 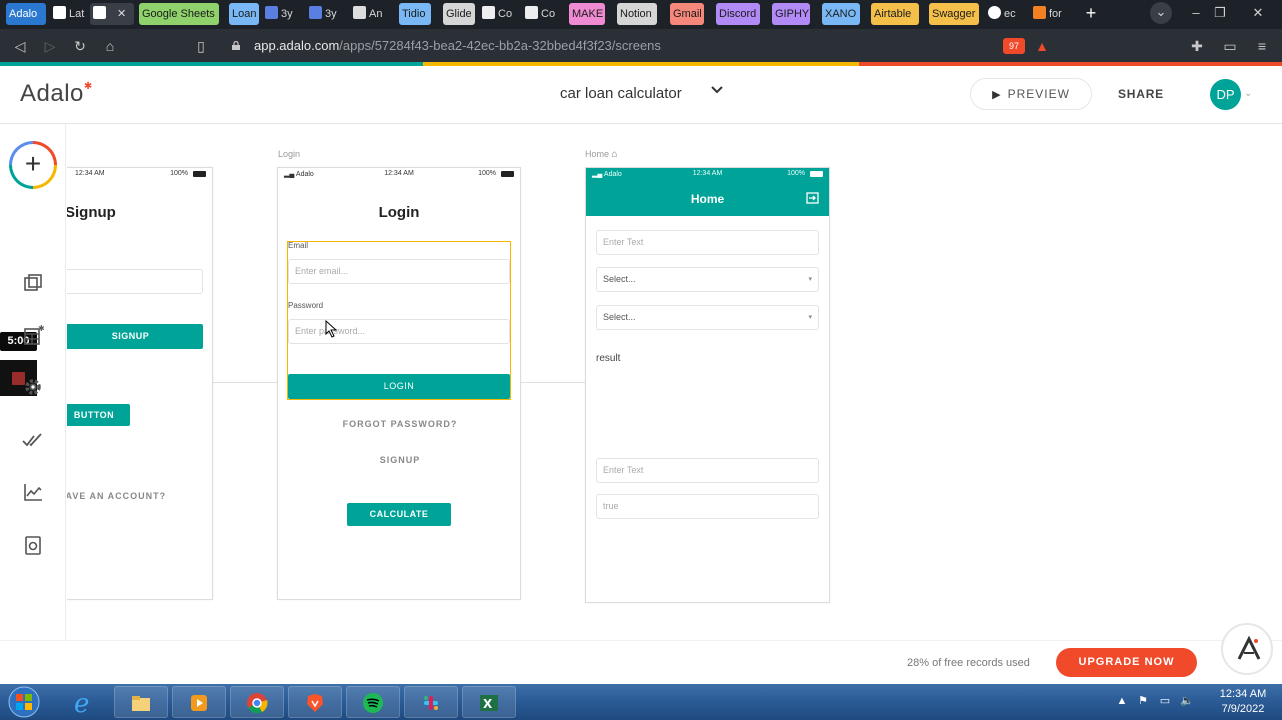 I want to click on reload-icon: ↻, so click(x=80, y=46).